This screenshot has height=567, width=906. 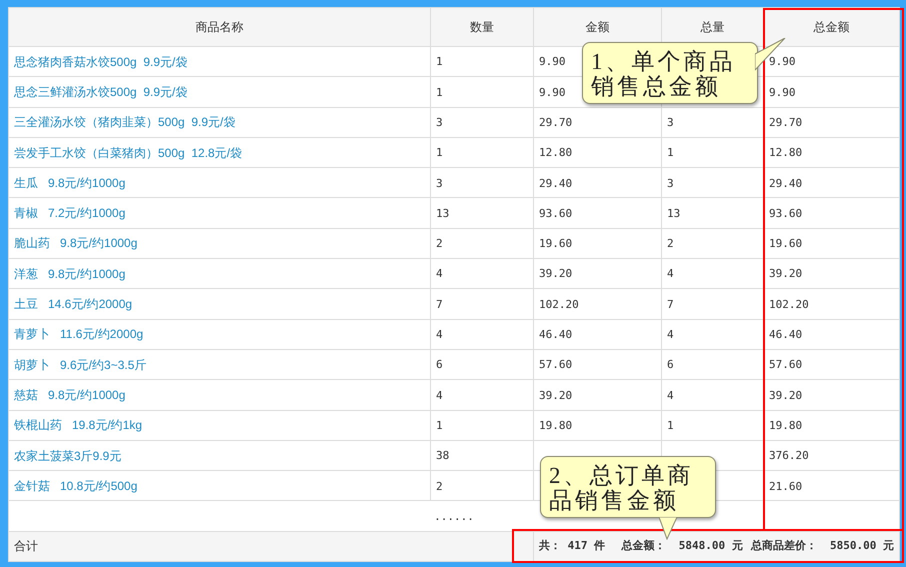 I want to click on column-header: 总金额, so click(x=832, y=27).